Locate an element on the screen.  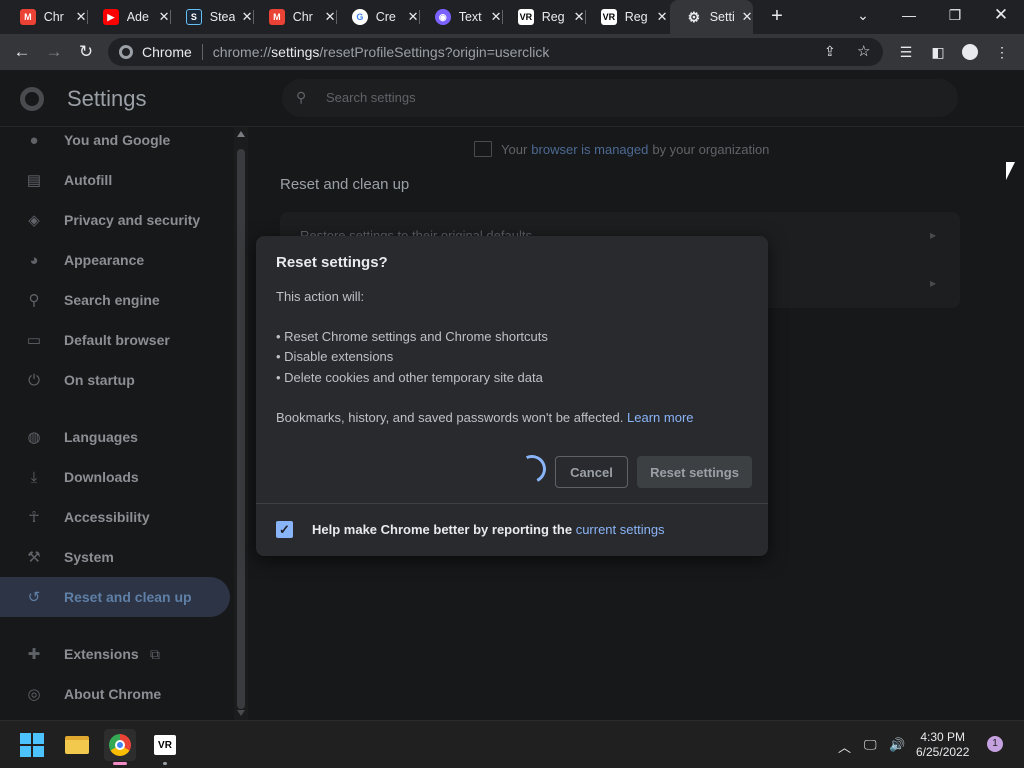
tab-settings: ⚙ Setti ✕ is located at coordinates (711, 17).